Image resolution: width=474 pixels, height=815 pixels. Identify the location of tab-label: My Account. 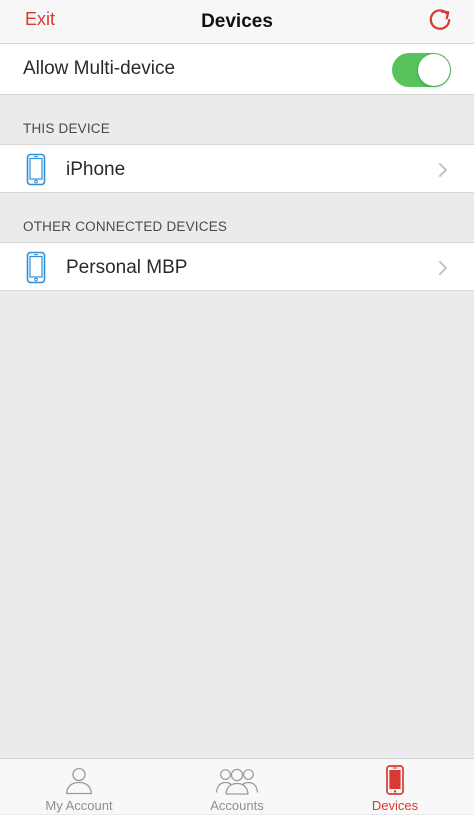
(79, 805).